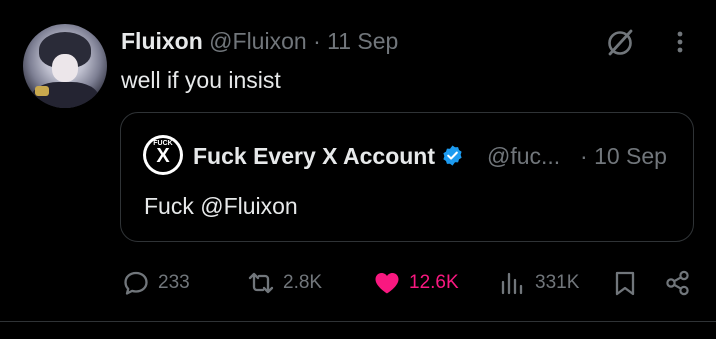 This screenshot has width=716, height=339. What do you see at coordinates (387, 283) in the screenshot?
I see `like-icon` at bounding box center [387, 283].